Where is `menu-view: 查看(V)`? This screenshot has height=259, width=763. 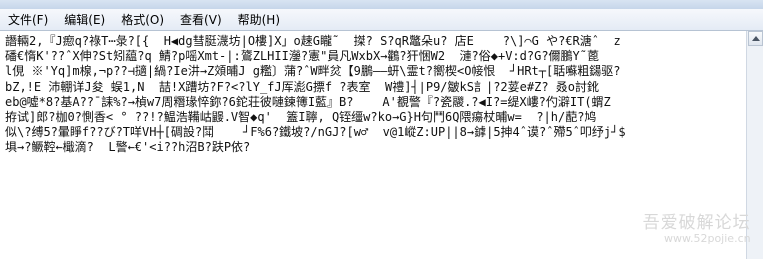
menu-view: 查看(V) is located at coordinates (201, 20).